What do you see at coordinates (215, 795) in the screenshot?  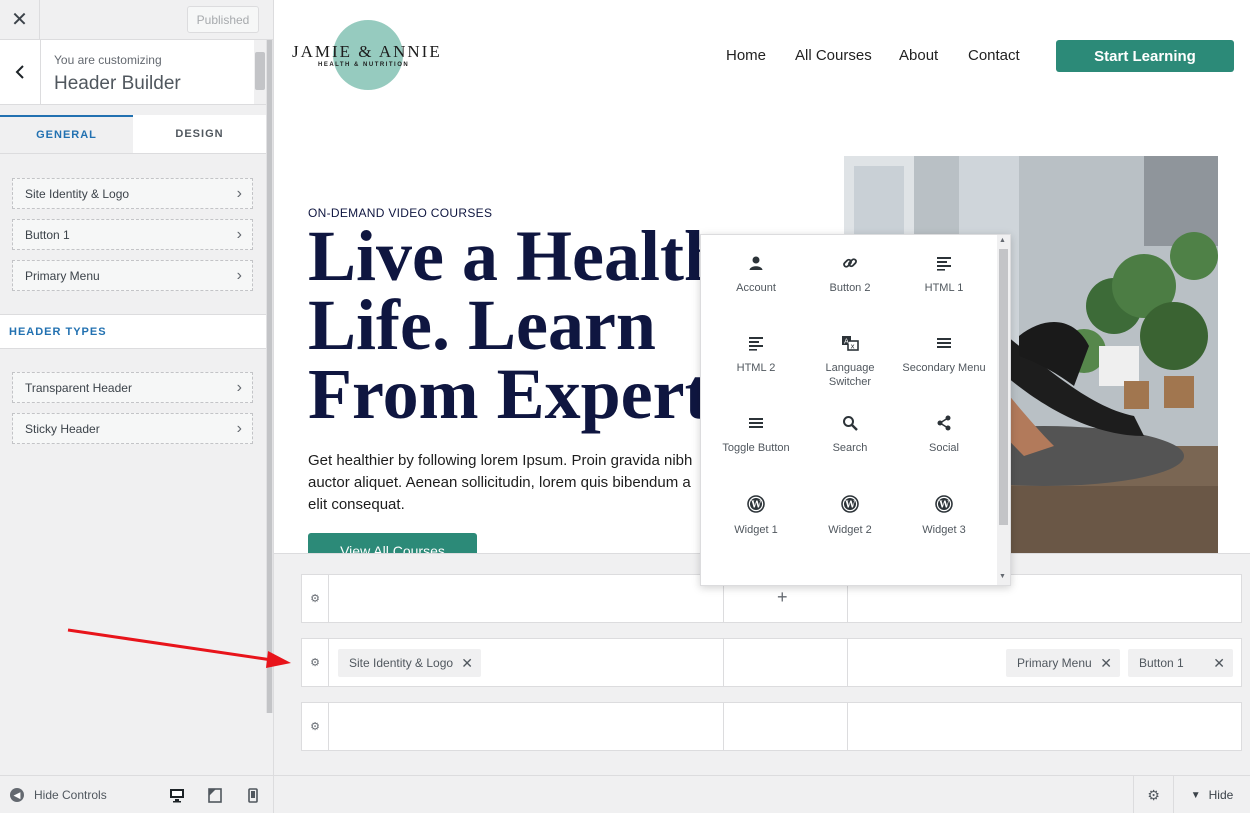 I see `tablet-preview-button` at bounding box center [215, 795].